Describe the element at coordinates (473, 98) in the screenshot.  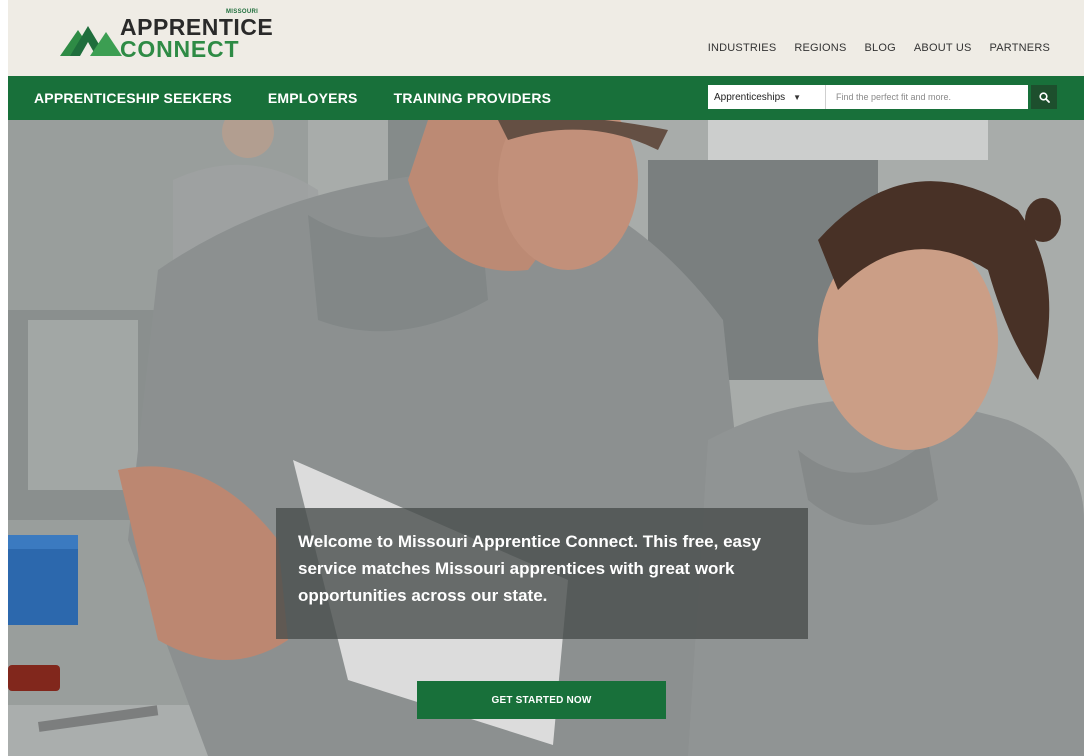
I see `nav-training-providers: TRAINING PROVIDERS` at that location.